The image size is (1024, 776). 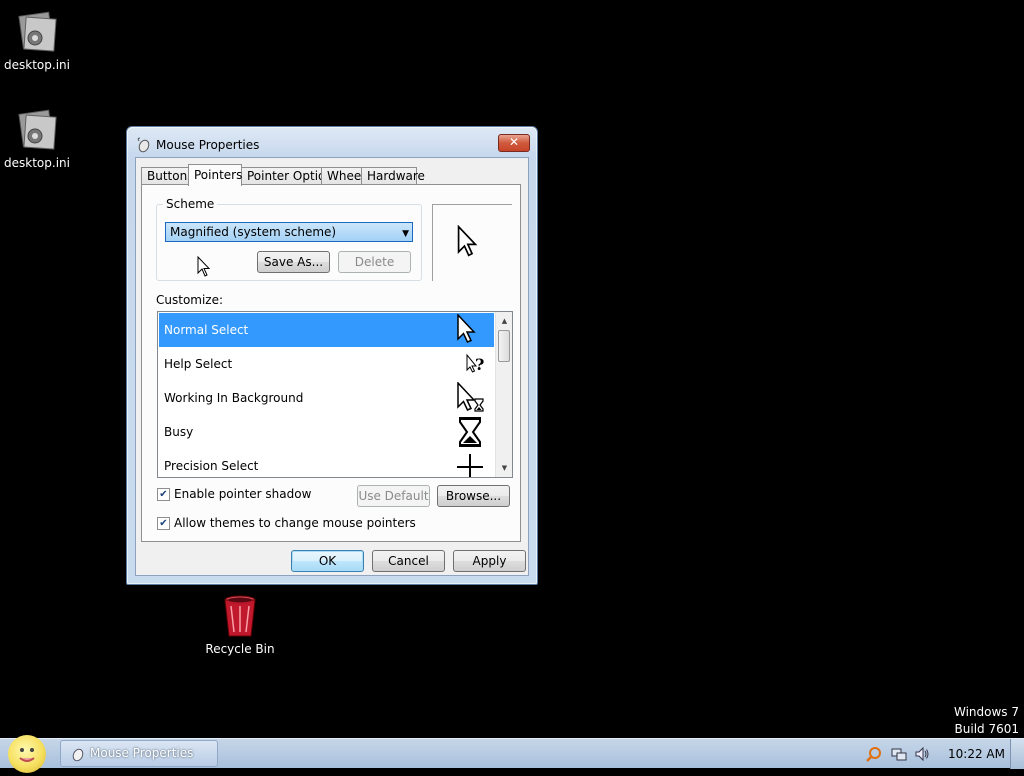 I want to click on tab-label: Buttons, so click(x=170, y=176).